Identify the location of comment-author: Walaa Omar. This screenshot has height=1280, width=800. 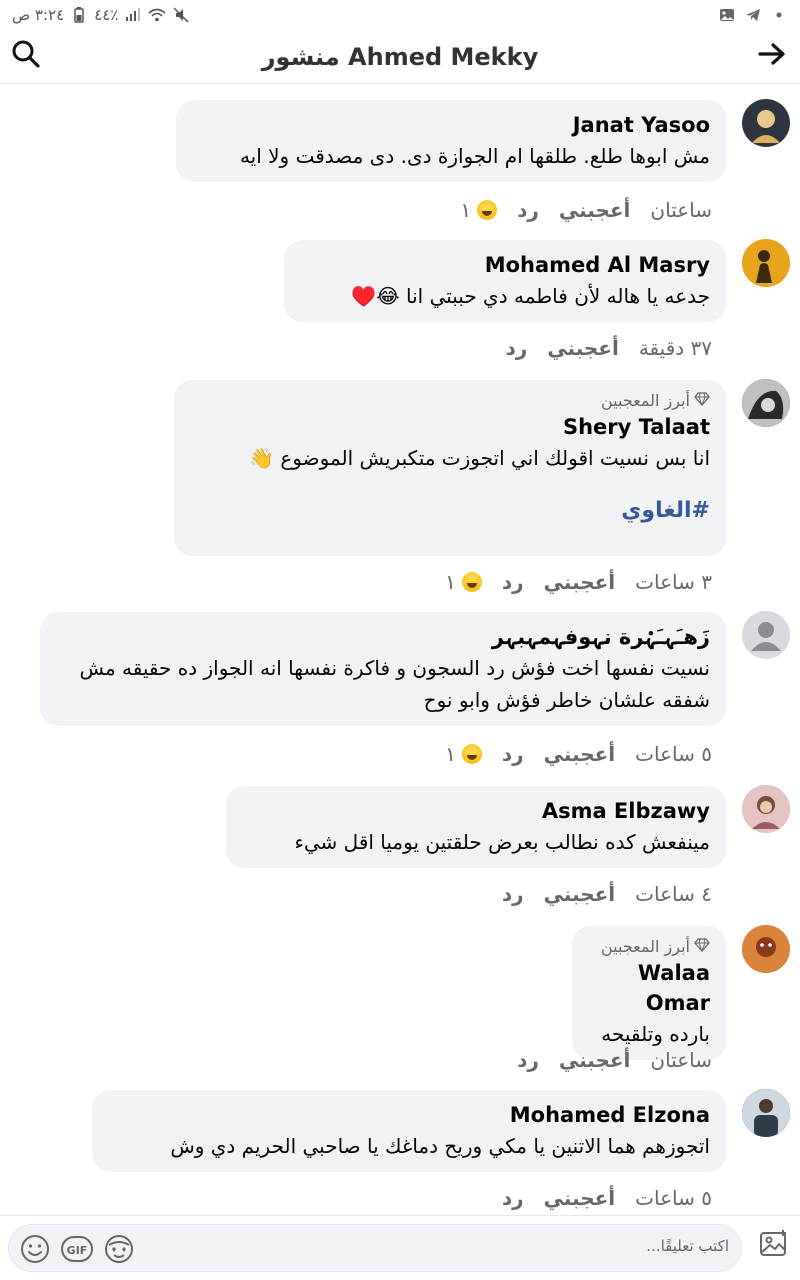
(649, 988).